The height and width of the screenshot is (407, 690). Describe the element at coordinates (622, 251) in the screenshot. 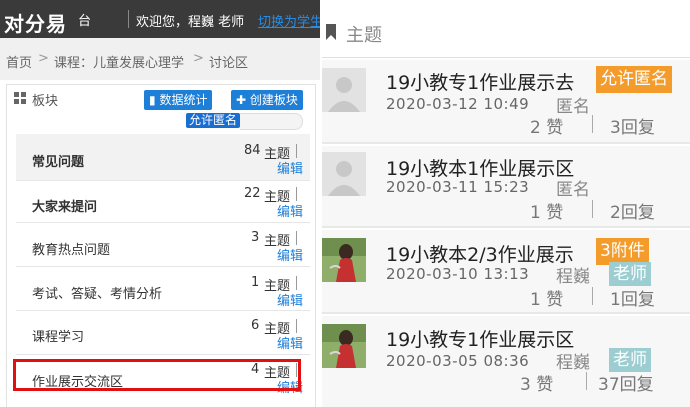

I see `attachments-badge: 3附件` at that location.